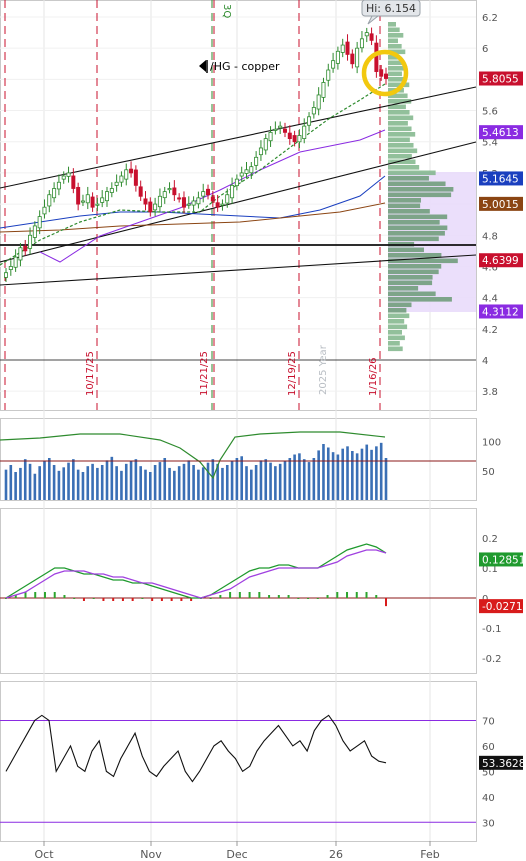  I want to click on rsi-tick-label: 70, so click(488, 721).